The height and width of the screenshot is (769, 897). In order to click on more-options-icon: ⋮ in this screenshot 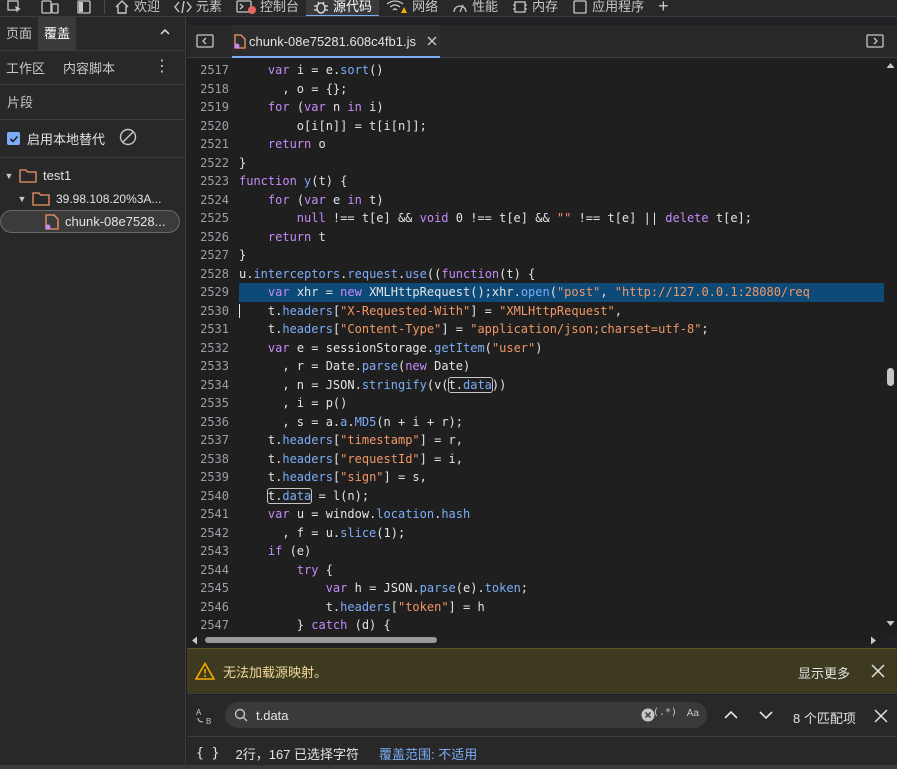, I will do `click(162, 67)`.